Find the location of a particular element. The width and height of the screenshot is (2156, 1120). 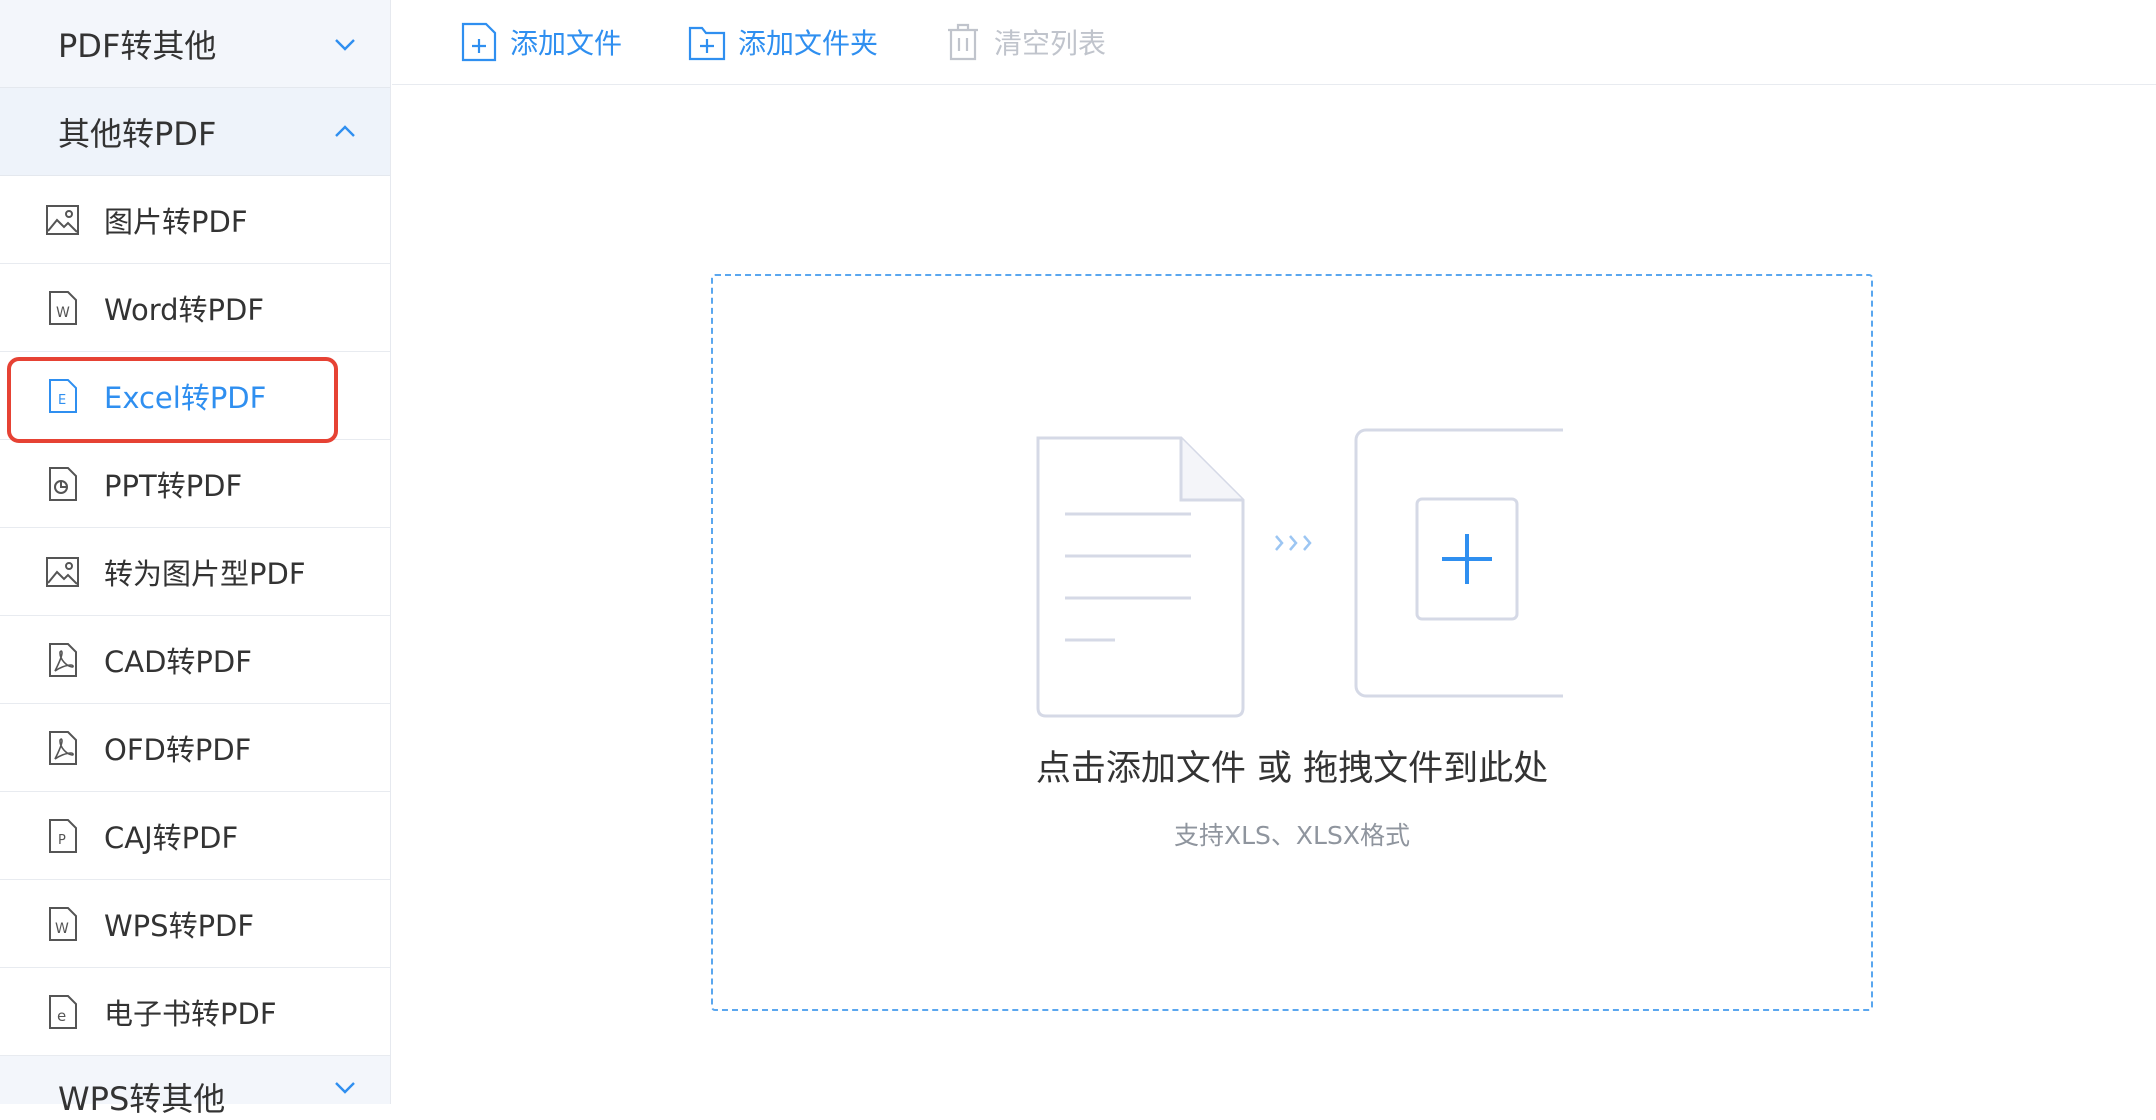

sidebar-group-other-to-pdf: 其他转PDF is located at coordinates (195, 132).